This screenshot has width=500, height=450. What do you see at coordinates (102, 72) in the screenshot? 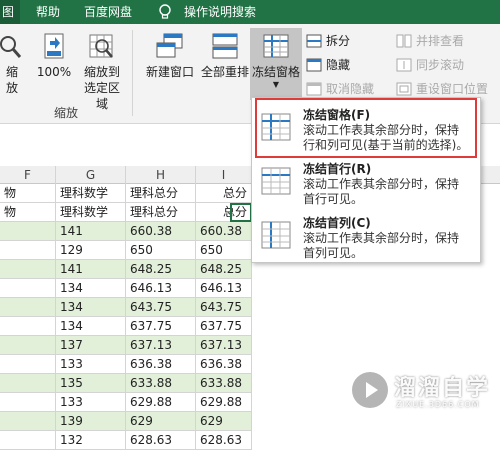
I see `zoom-to-selection-button: 缩放到 选定区域` at bounding box center [102, 72].